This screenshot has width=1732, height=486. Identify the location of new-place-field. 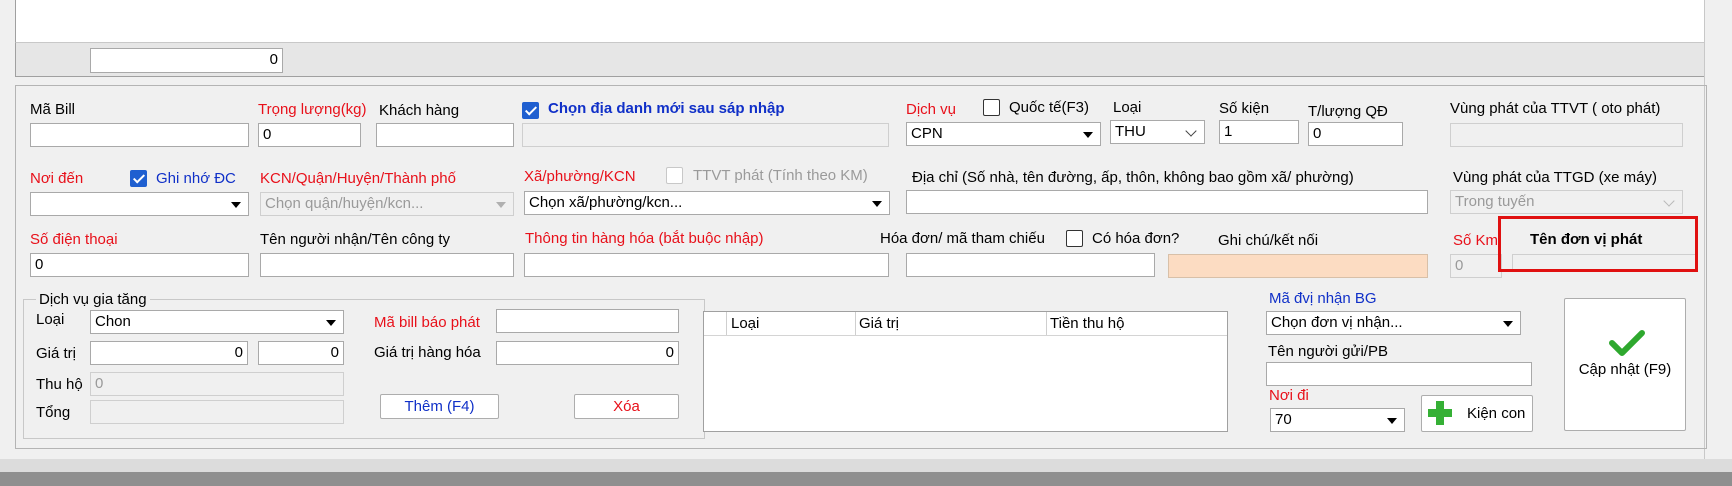
(705, 135).